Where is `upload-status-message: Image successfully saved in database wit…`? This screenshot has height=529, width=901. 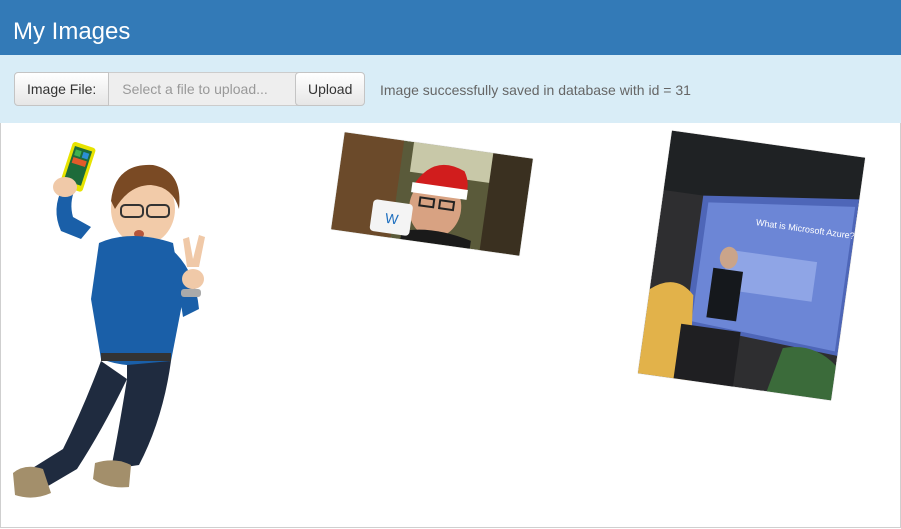
upload-status-message: Image successfully saved in database wit… is located at coordinates (535, 90).